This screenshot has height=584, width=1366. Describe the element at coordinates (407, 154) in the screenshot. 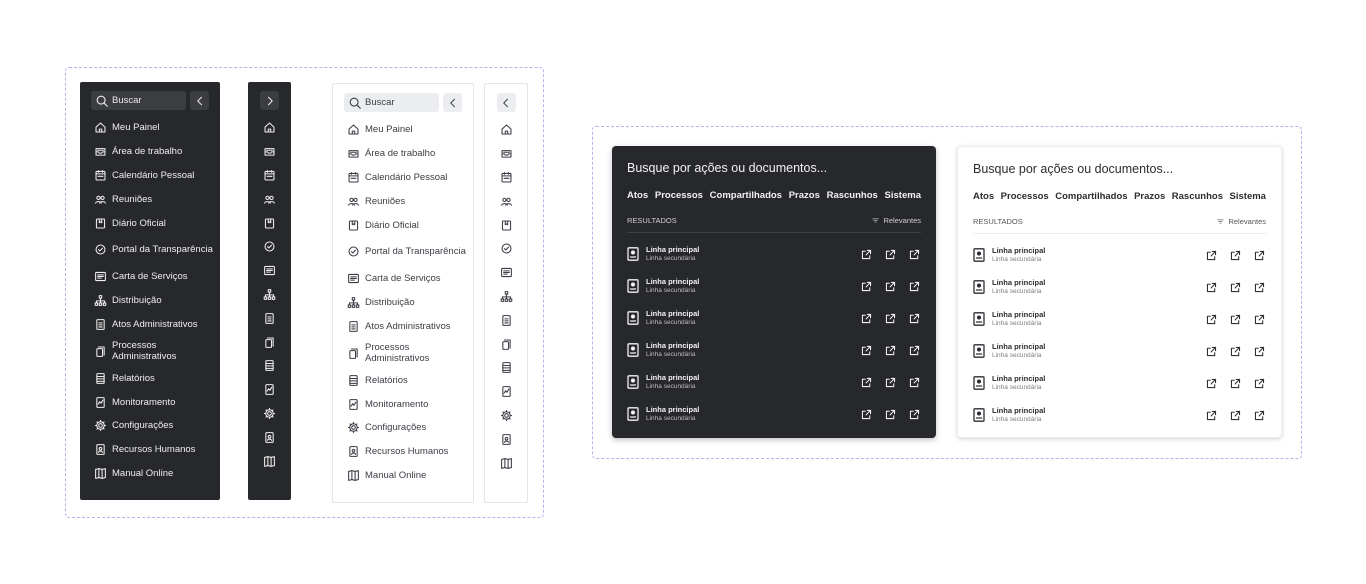

I see `sidebar-item: Área de trabalho` at that location.